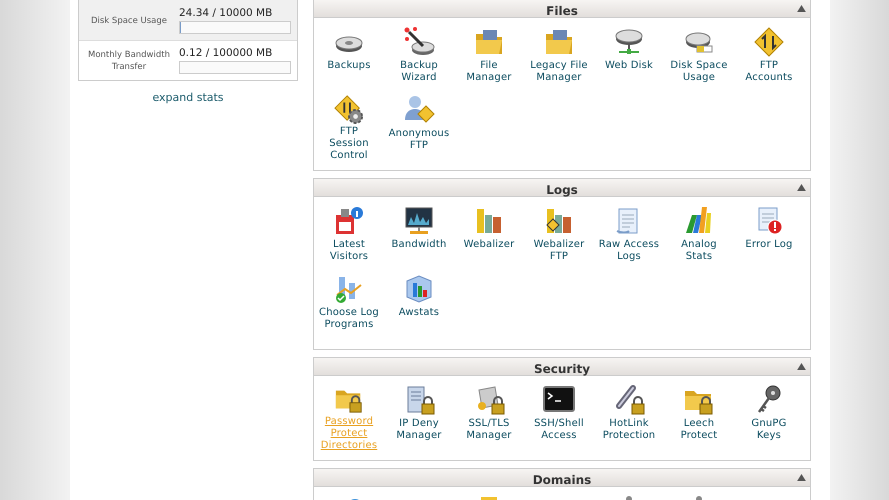 The image size is (889, 500). What do you see at coordinates (419, 221) in the screenshot?
I see `monitor-icon` at bounding box center [419, 221].